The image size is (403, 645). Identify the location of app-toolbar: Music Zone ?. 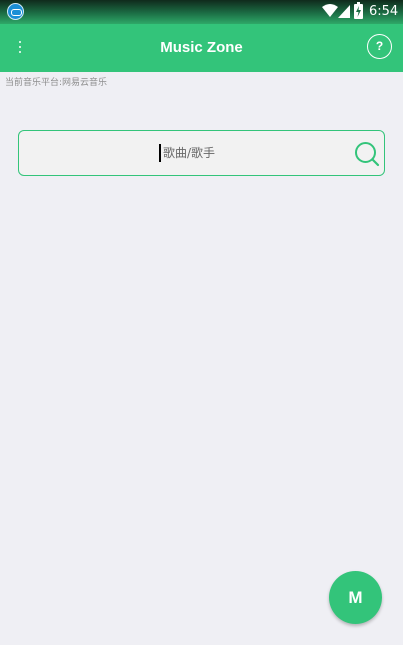
(201, 48).